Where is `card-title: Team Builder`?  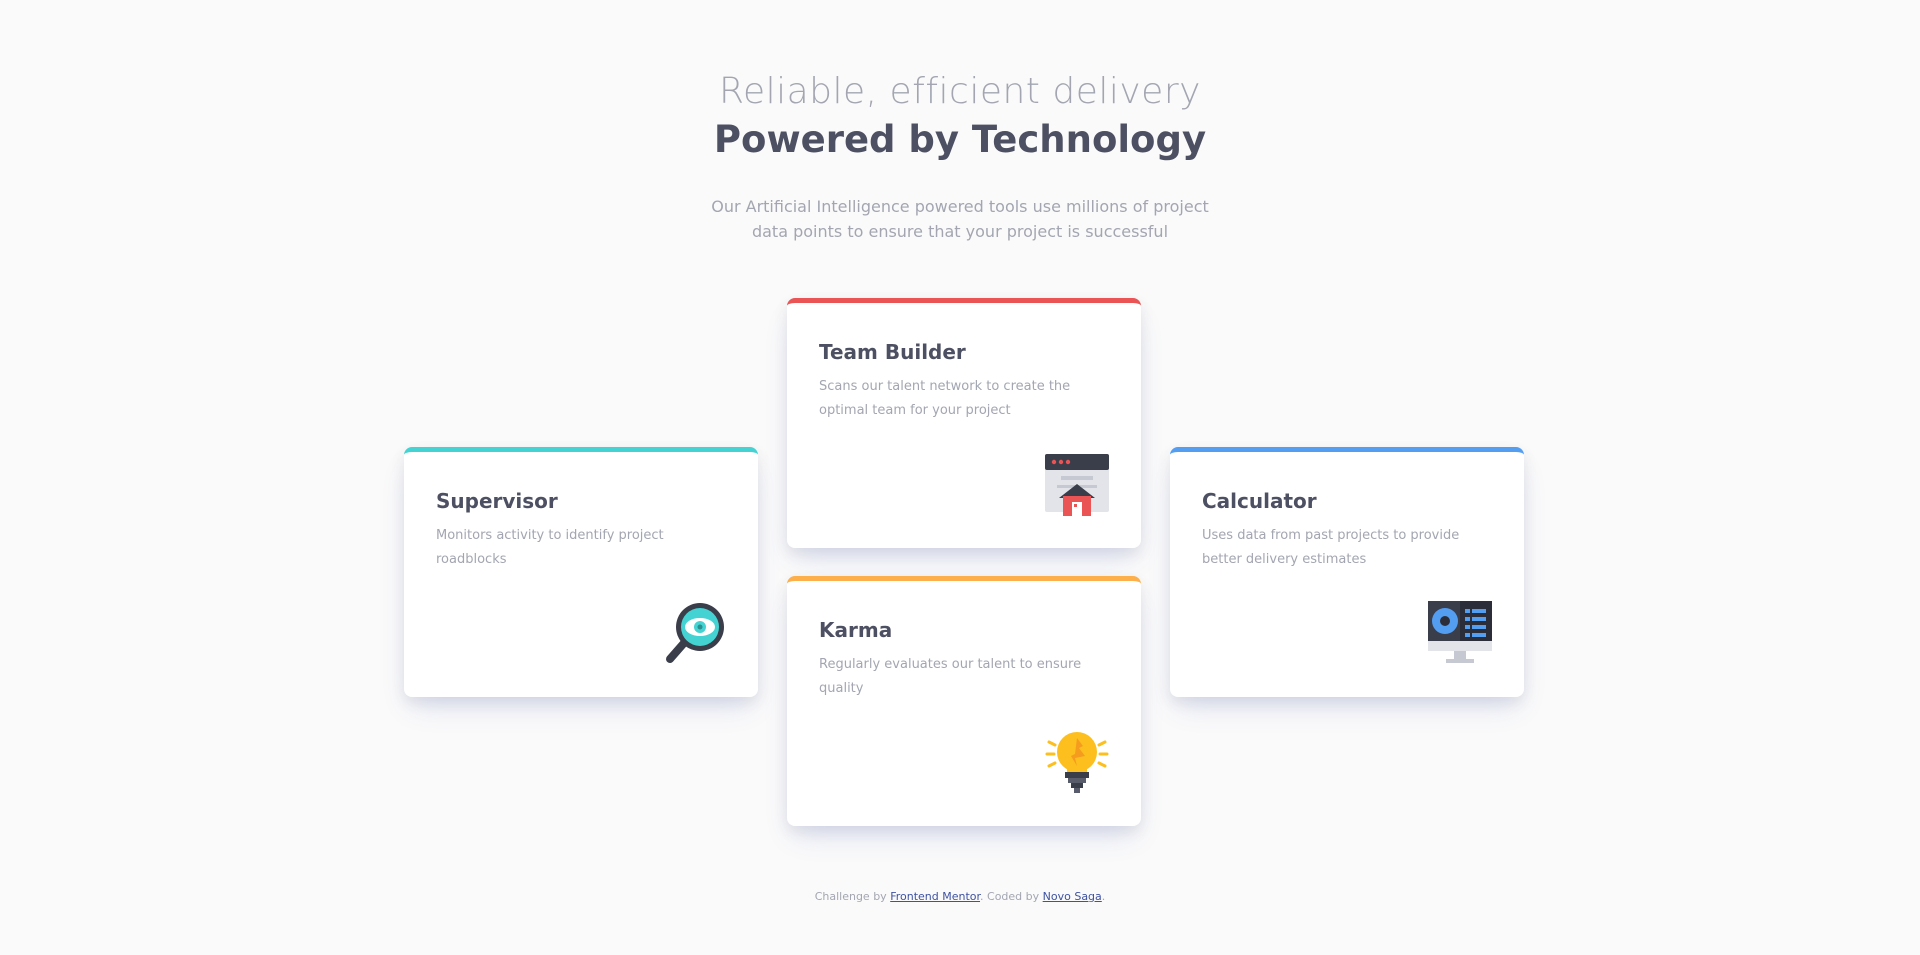
card-title: Team Builder is located at coordinates (892, 352).